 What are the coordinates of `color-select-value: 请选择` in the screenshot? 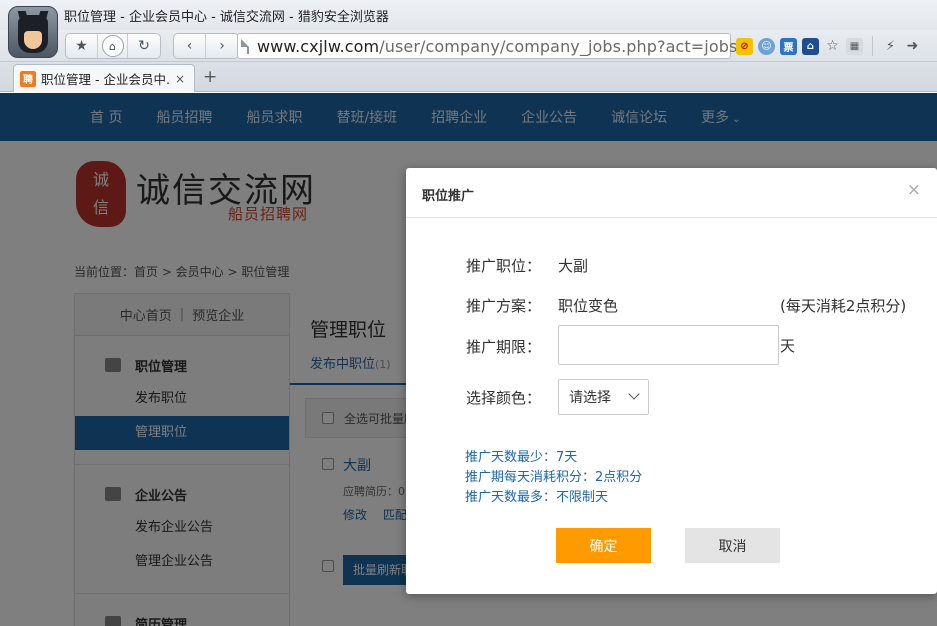 It's located at (590, 398).